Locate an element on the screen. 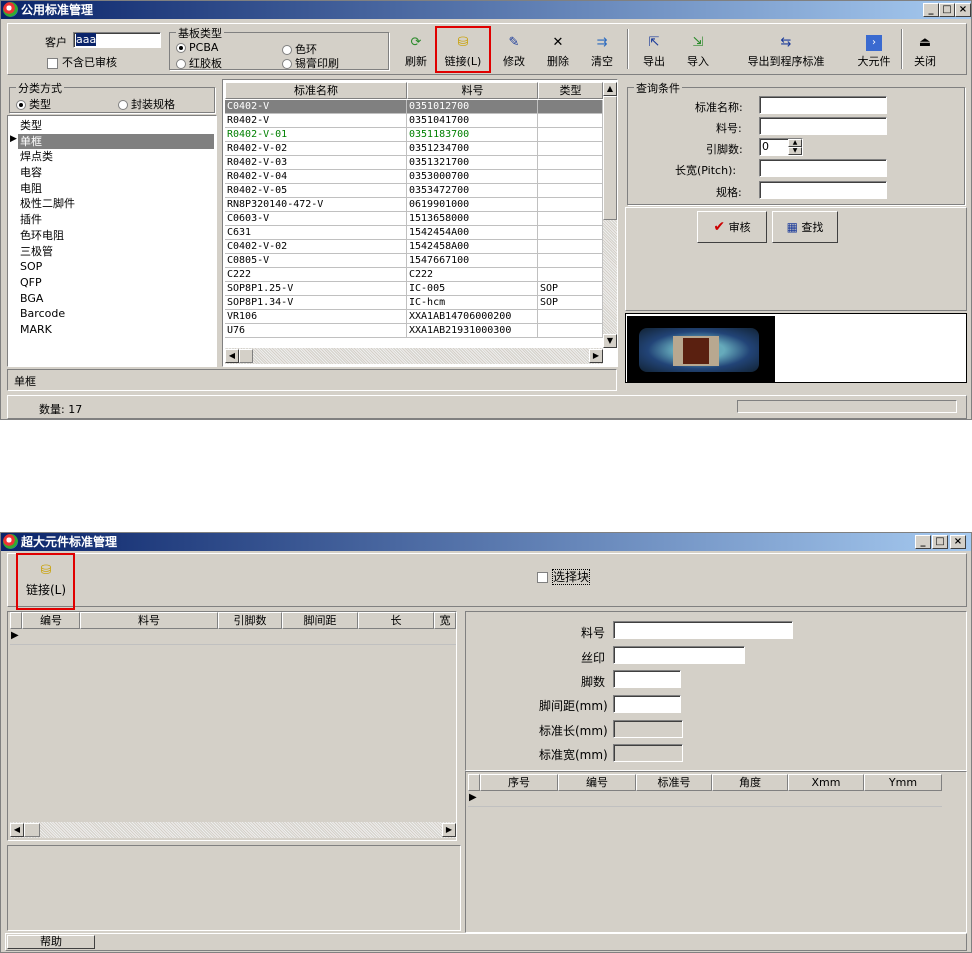  radio-red-glue: 红胶板 is located at coordinates (199, 63).